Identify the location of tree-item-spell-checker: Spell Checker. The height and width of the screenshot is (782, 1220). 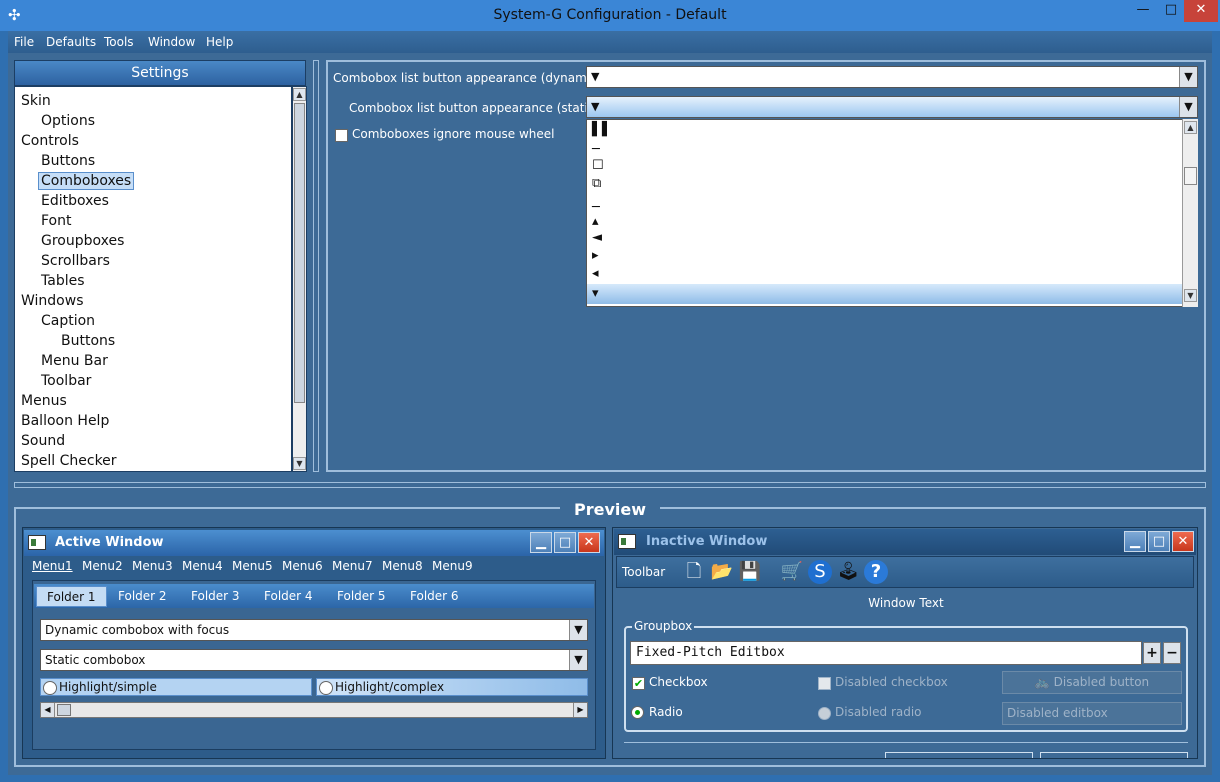
(69, 461).